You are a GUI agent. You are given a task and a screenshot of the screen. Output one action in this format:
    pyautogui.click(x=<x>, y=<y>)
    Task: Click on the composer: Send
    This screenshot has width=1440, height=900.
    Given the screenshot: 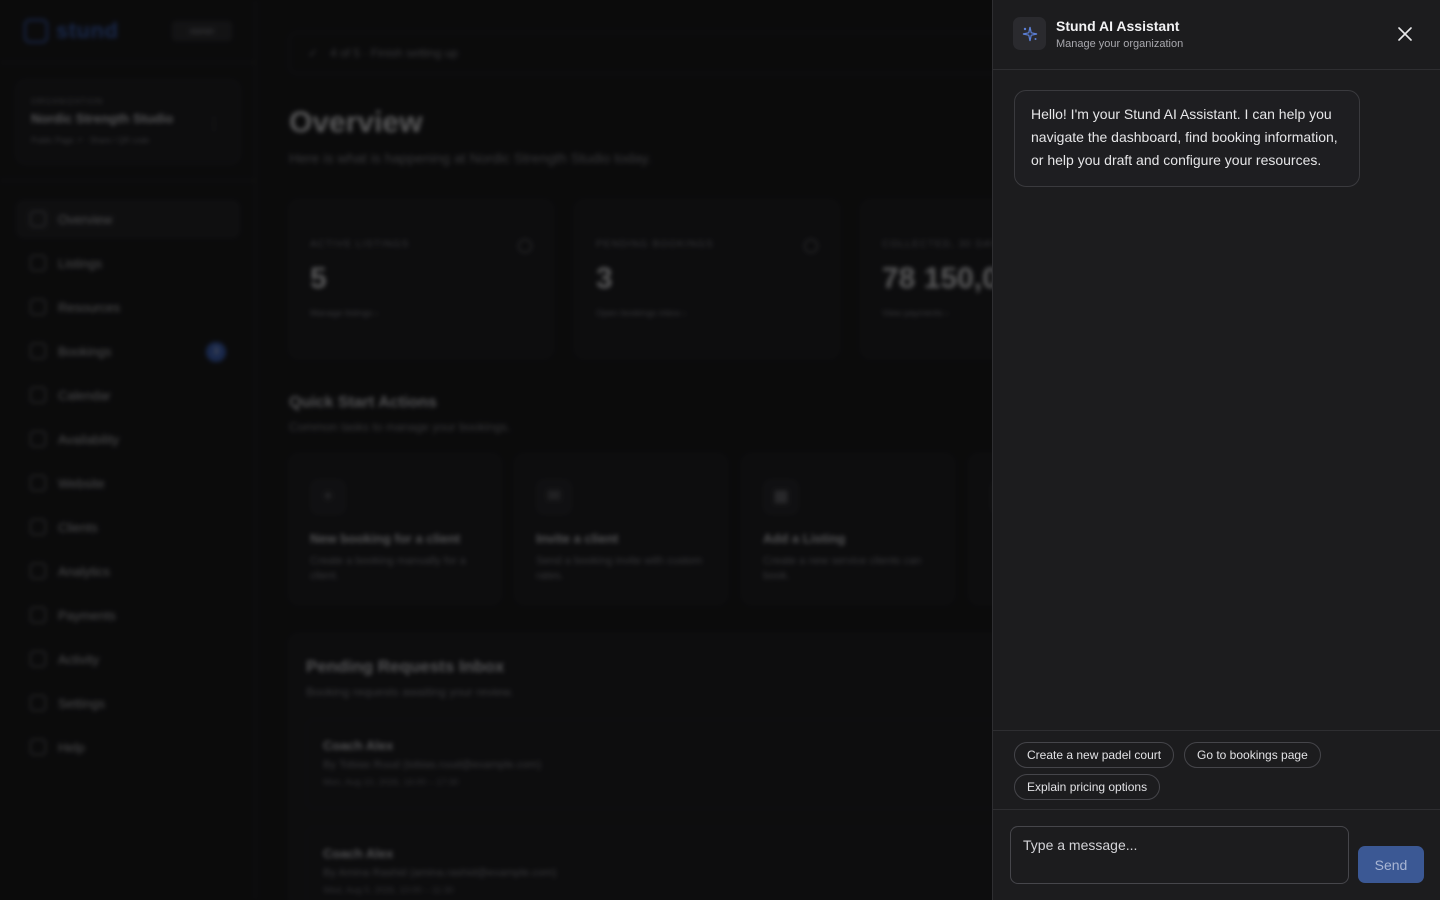 What is the action you would take?
    pyautogui.click(x=1216, y=855)
    